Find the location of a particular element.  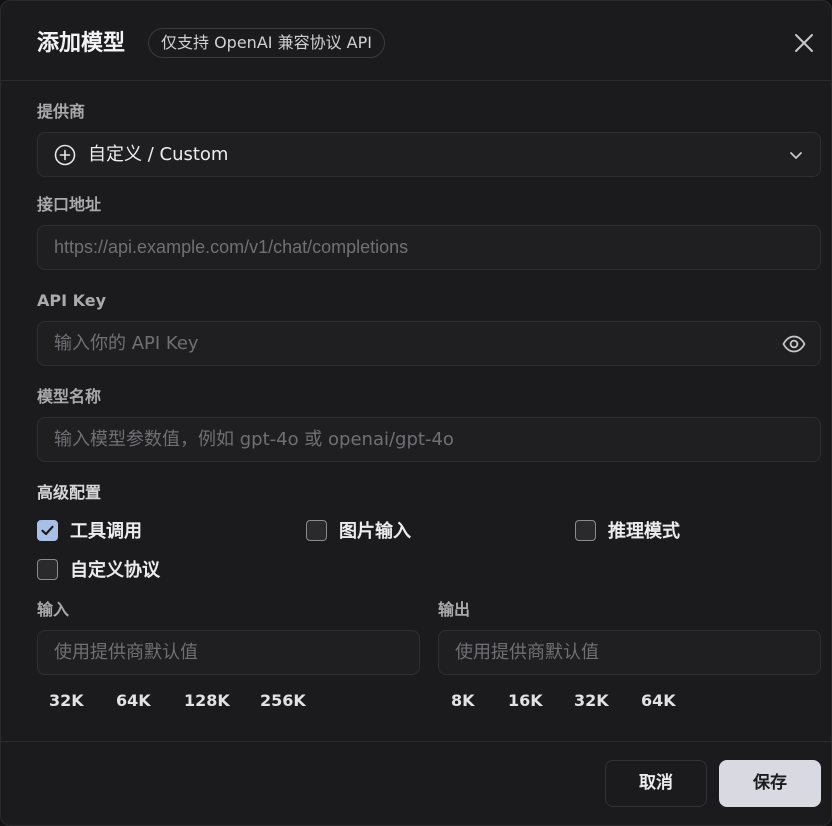

output-tokens-label: 输出 is located at coordinates (454, 609).